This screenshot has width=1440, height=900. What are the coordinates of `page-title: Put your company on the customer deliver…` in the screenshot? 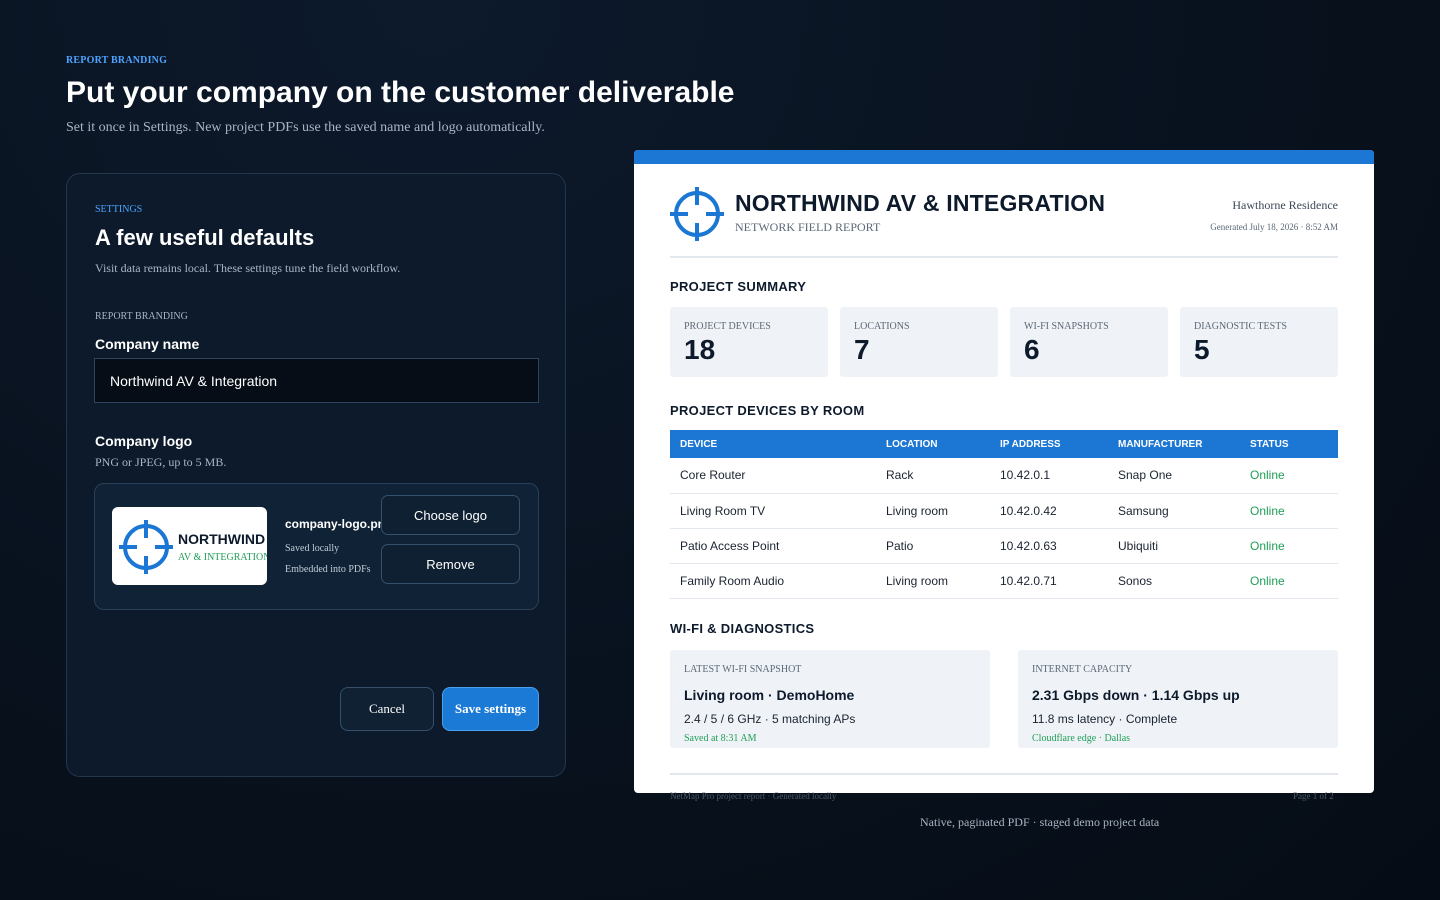 It's located at (400, 92).